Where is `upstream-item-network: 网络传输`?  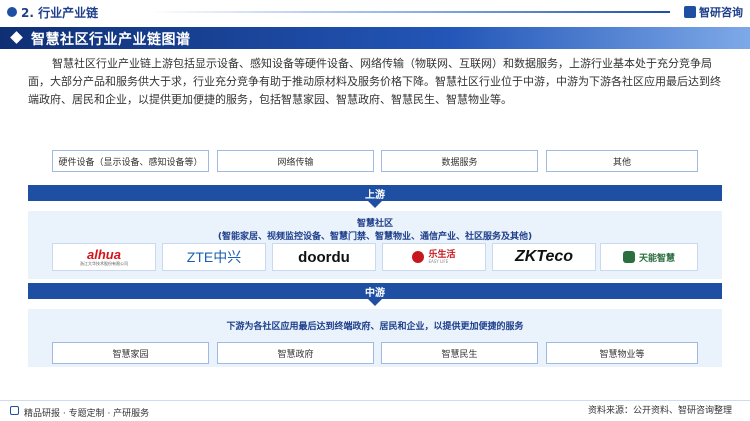 upstream-item-network: 网络传输 is located at coordinates (295, 161).